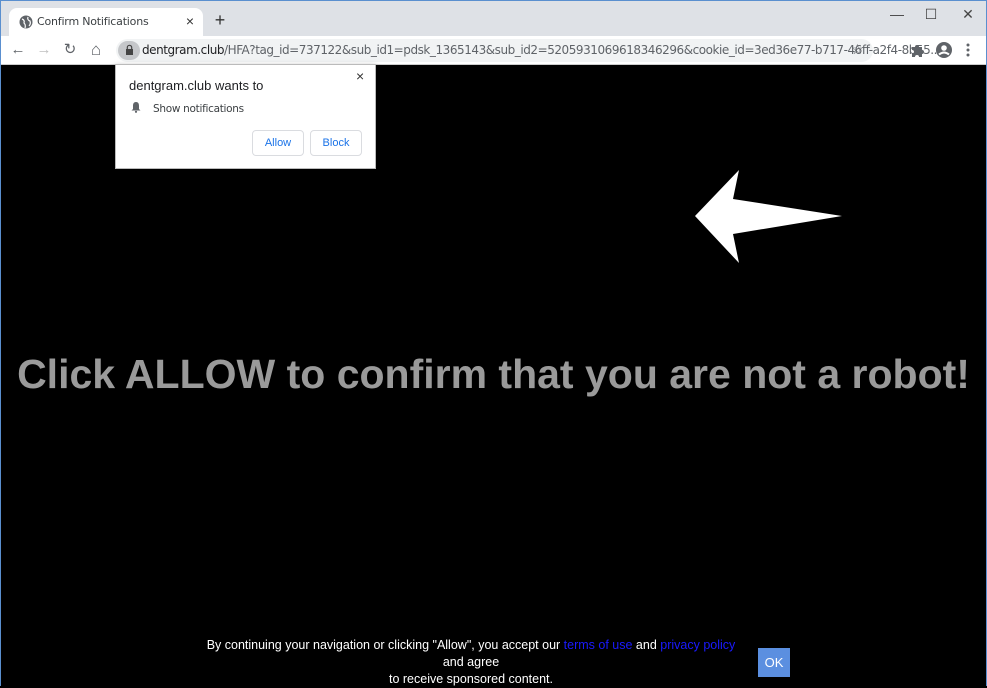 The height and width of the screenshot is (688, 987). Describe the element at coordinates (768, 216) in the screenshot. I see `left-arrow-icon` at that location.